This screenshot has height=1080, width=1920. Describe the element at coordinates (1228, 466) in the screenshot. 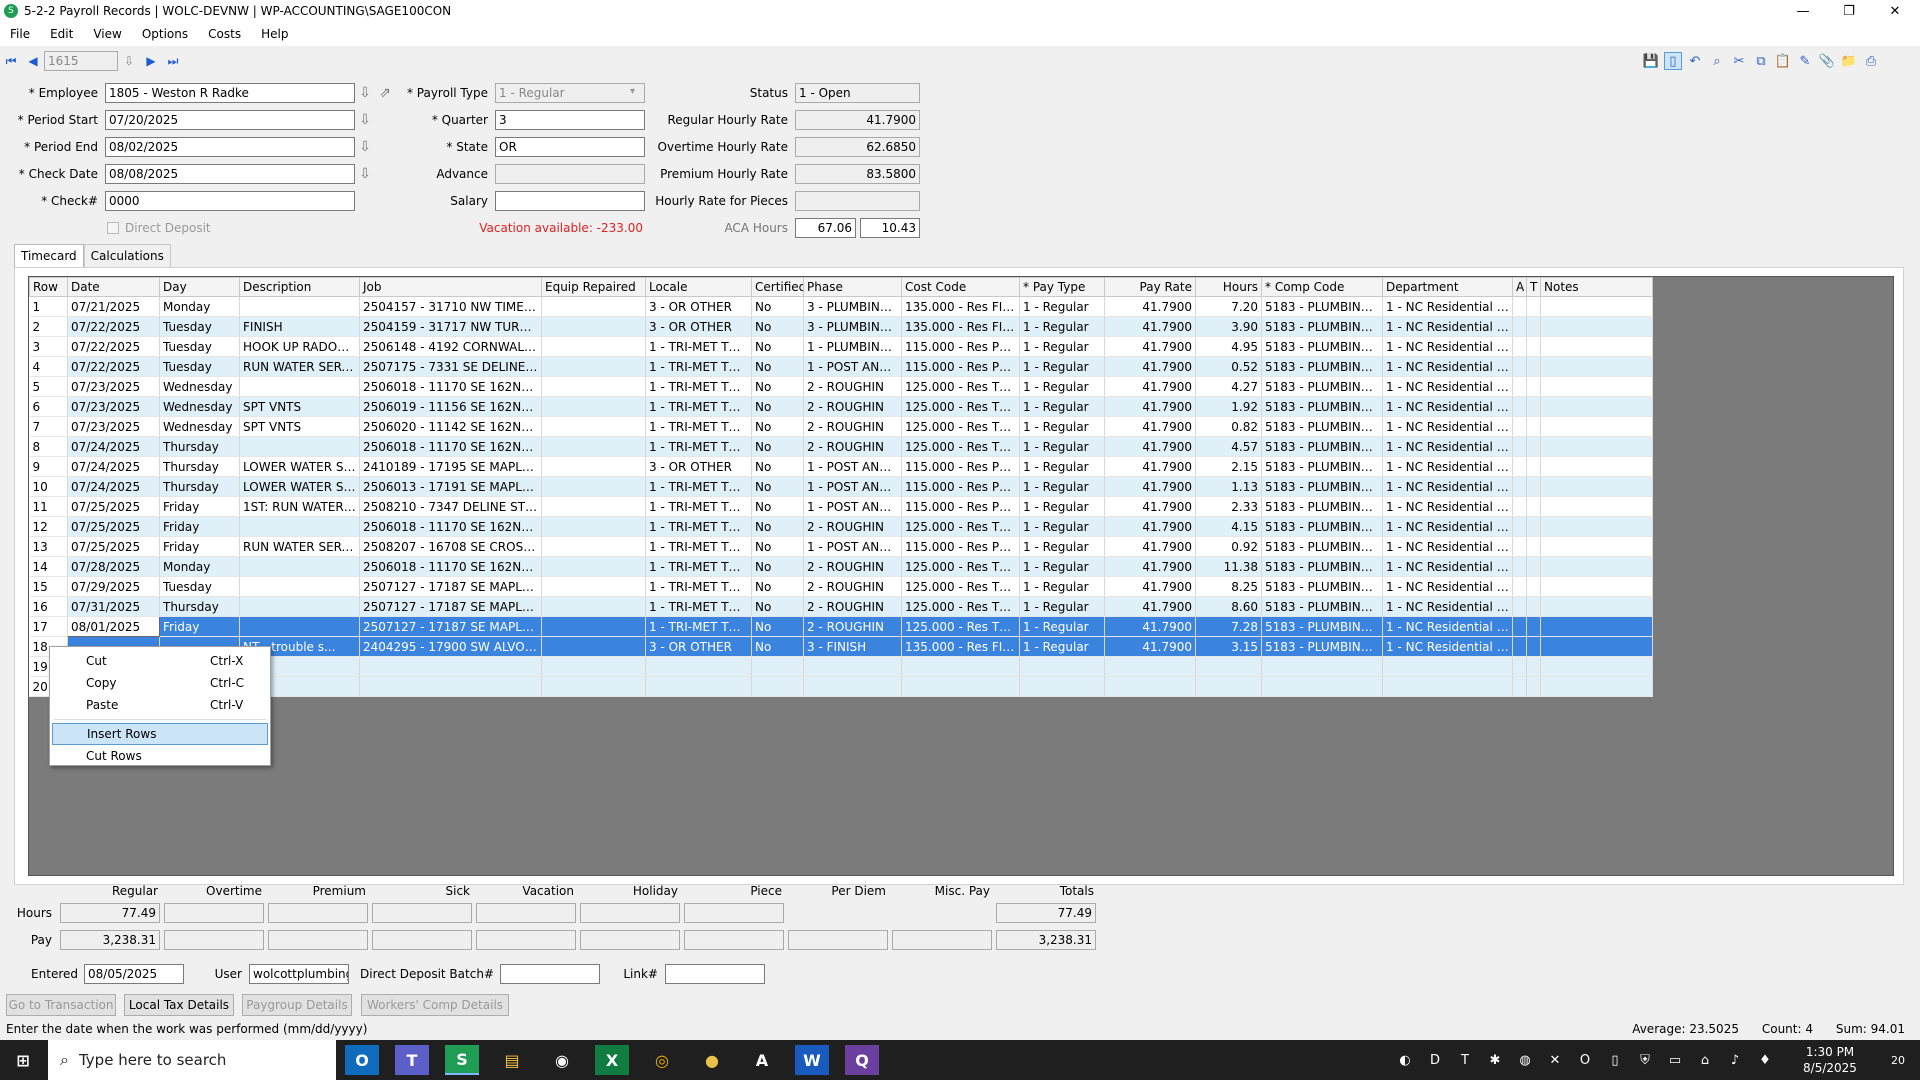

I see `cell-hours: 2.15` at that location.